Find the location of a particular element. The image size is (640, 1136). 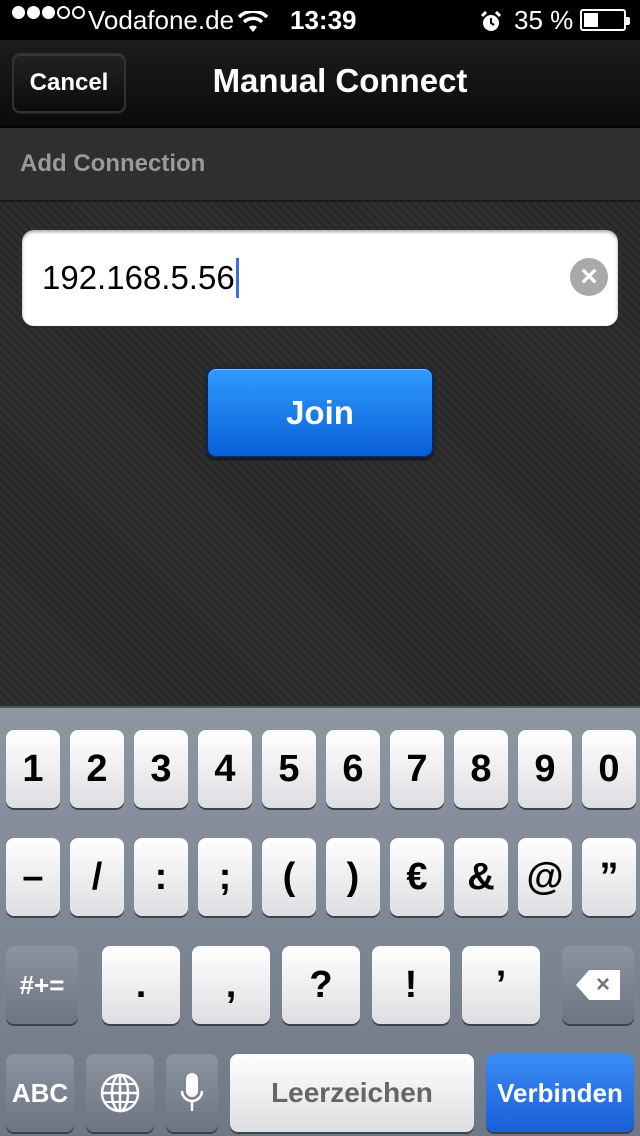

key-0: 0 is located at coordinates (609, 769).